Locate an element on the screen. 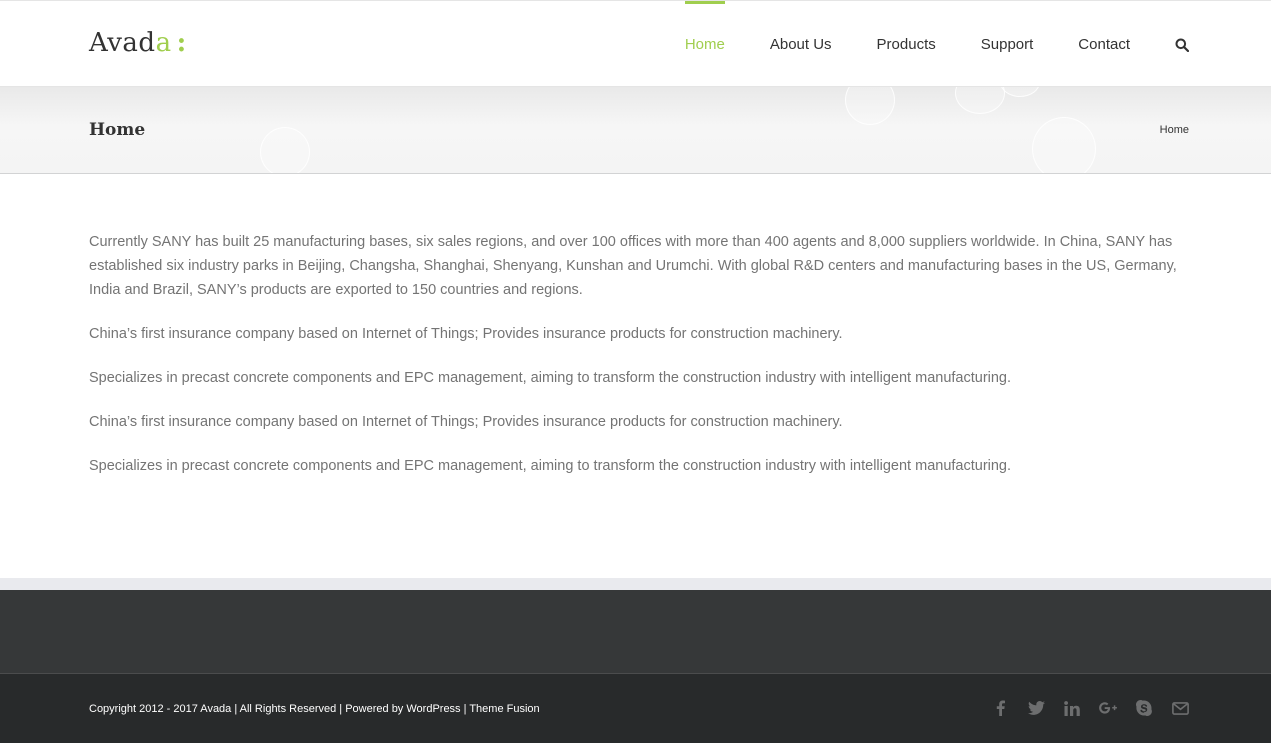  search-icon is located at coordinates (1182, 44).